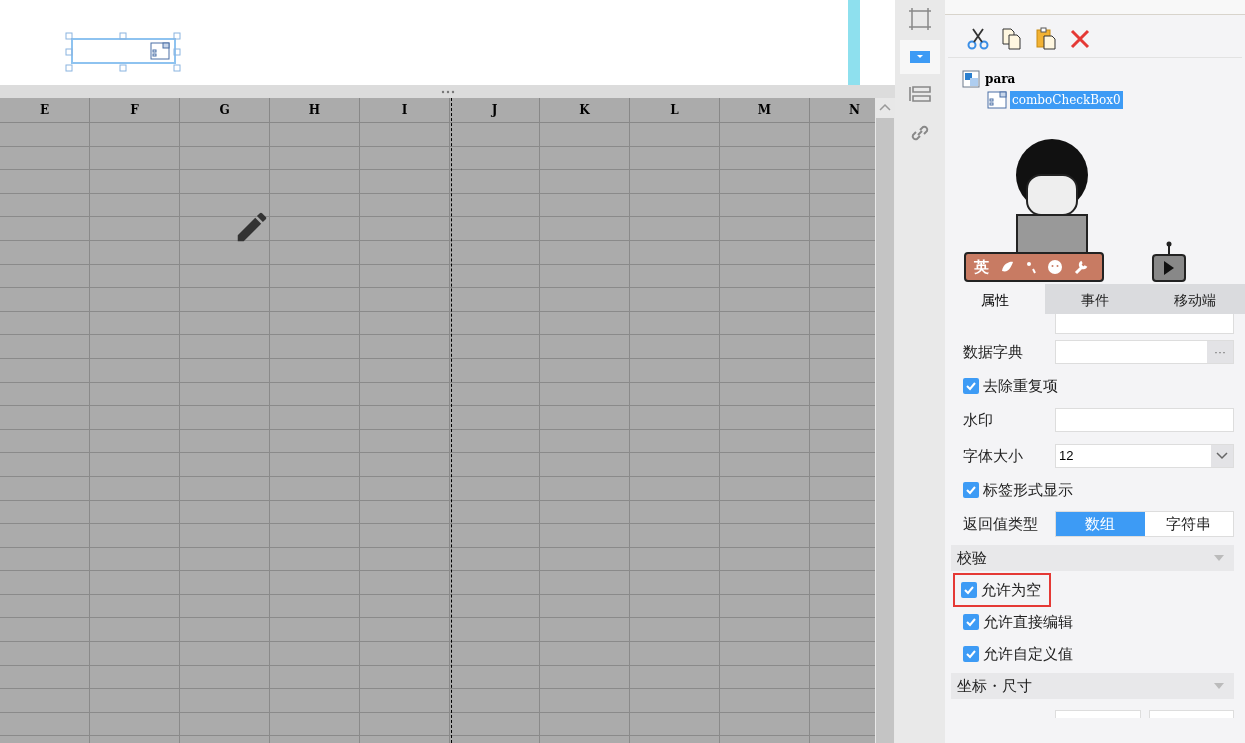 This screenshot has width=1245, height=743. Describe the element at coordinates (1028, 653) in the screenshot. I see `checkbox-label: 允许自定义值` at that location.